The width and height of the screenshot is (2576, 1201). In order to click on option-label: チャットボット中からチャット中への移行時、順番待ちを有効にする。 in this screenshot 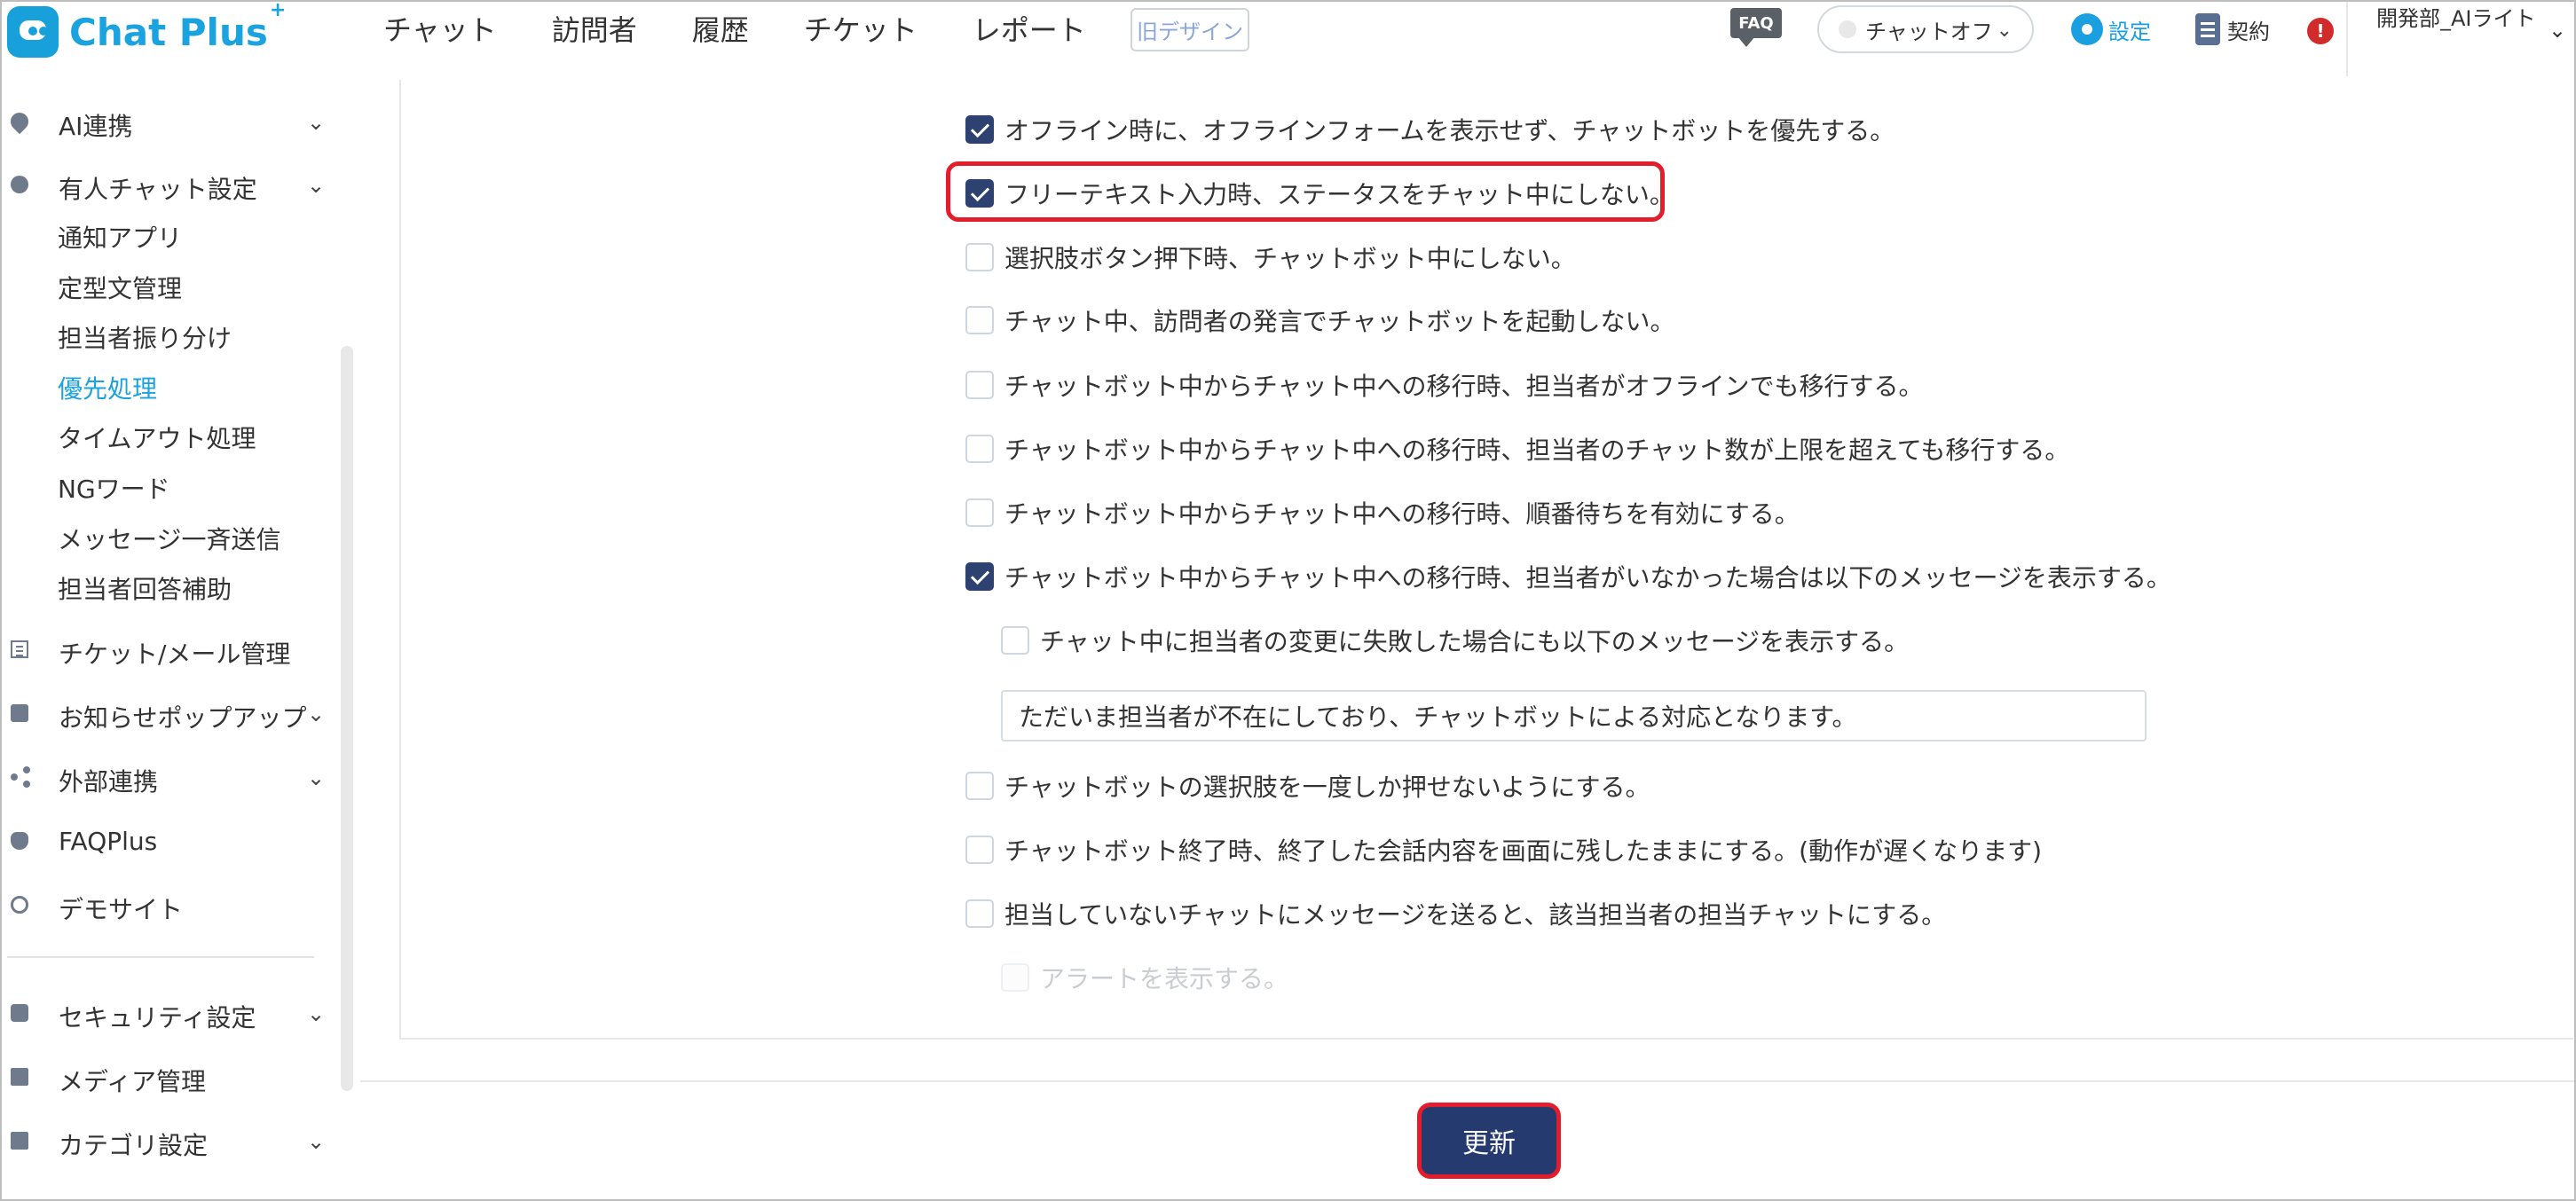, I will do `click(1402, 514)`.